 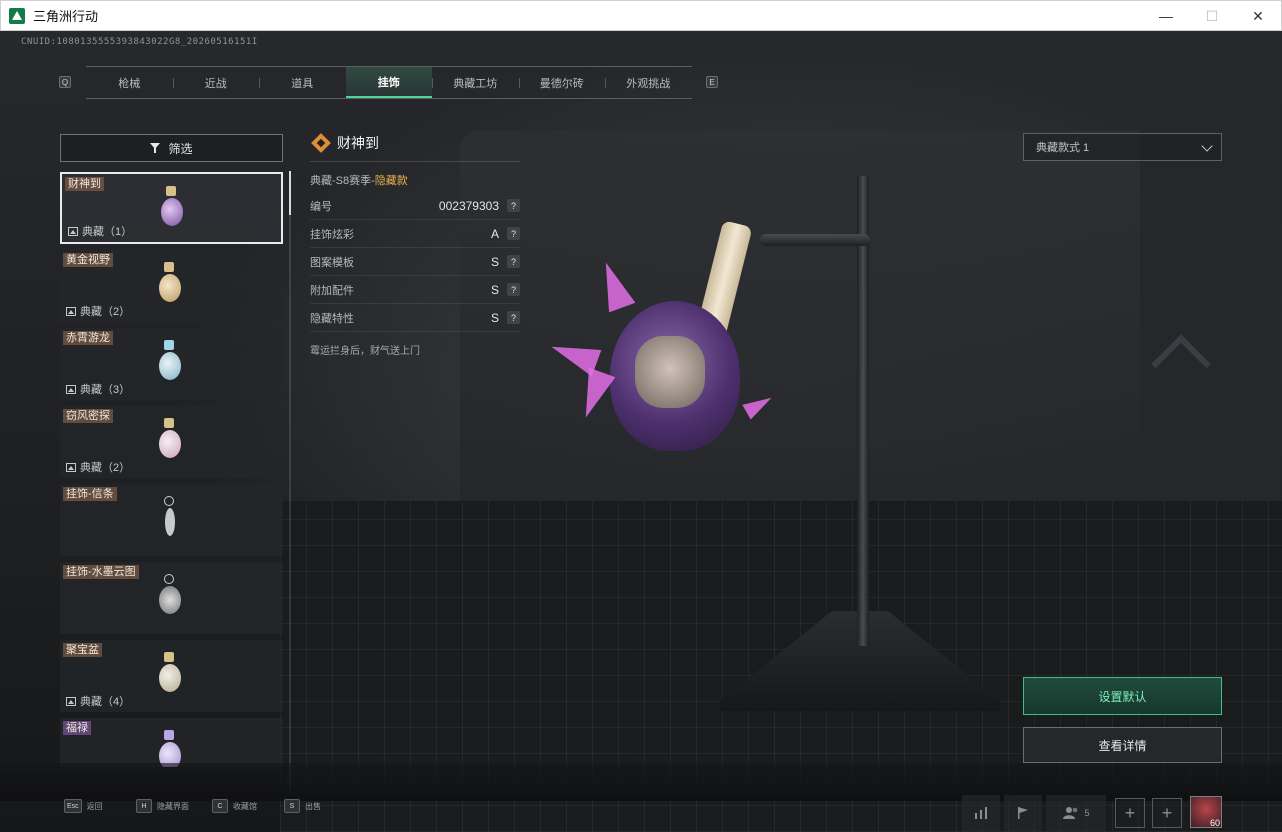 I want to click on team-count: 5, so click(x=1087, y=813).